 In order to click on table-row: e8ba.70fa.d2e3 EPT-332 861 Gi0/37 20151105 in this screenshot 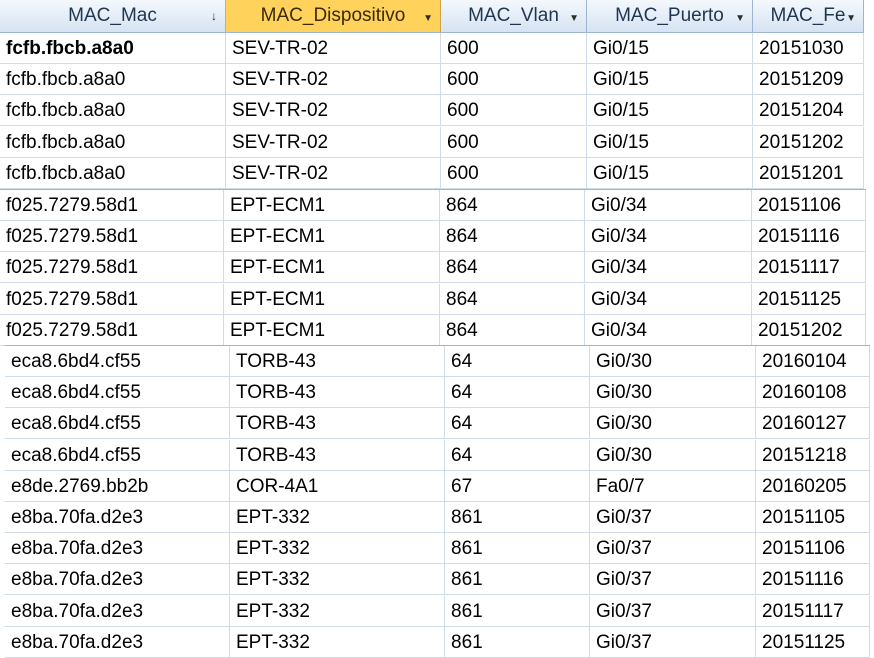, I will do `click(437, 517)`.